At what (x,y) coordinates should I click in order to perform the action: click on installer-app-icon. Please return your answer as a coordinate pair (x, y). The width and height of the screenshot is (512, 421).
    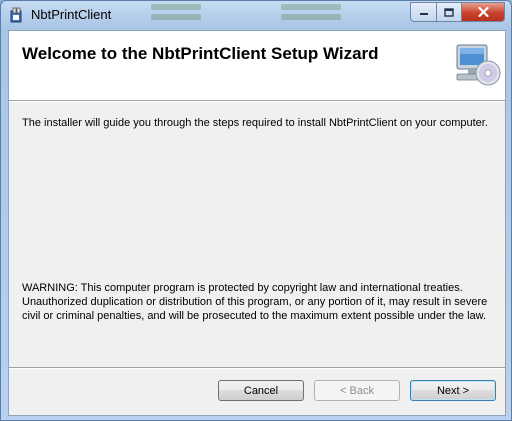
    Looking at the image, I should click on (16, 15).